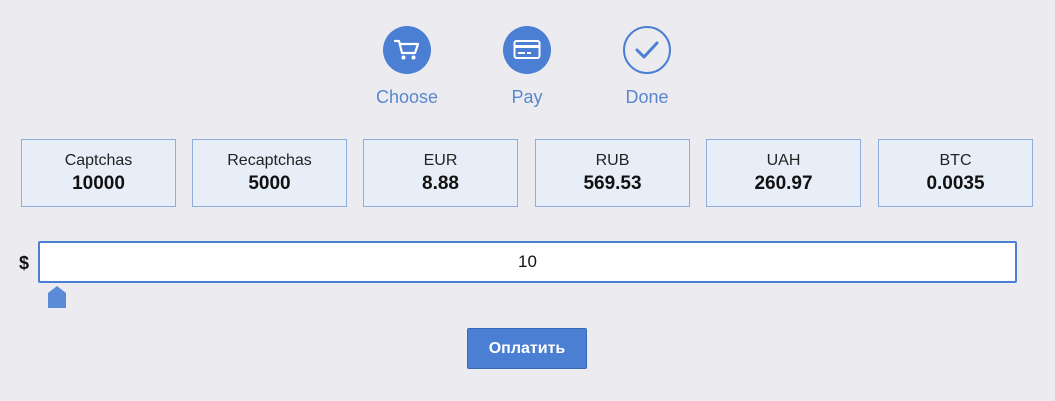  What do you see at coordinates (647, 50) in the screenshot?
I see `checkmark-icon` at bounding box center [647, 50].